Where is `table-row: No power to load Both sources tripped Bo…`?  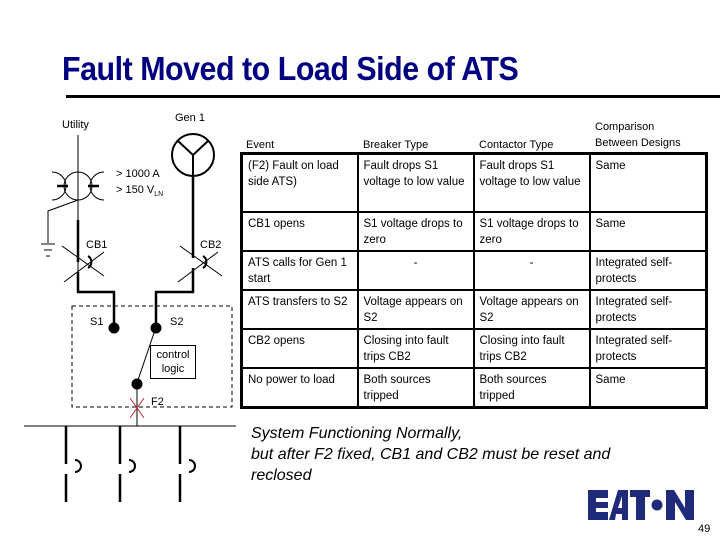 table-row: No power to load Both sources tripped Bo… is located at coordinates (474, 387).